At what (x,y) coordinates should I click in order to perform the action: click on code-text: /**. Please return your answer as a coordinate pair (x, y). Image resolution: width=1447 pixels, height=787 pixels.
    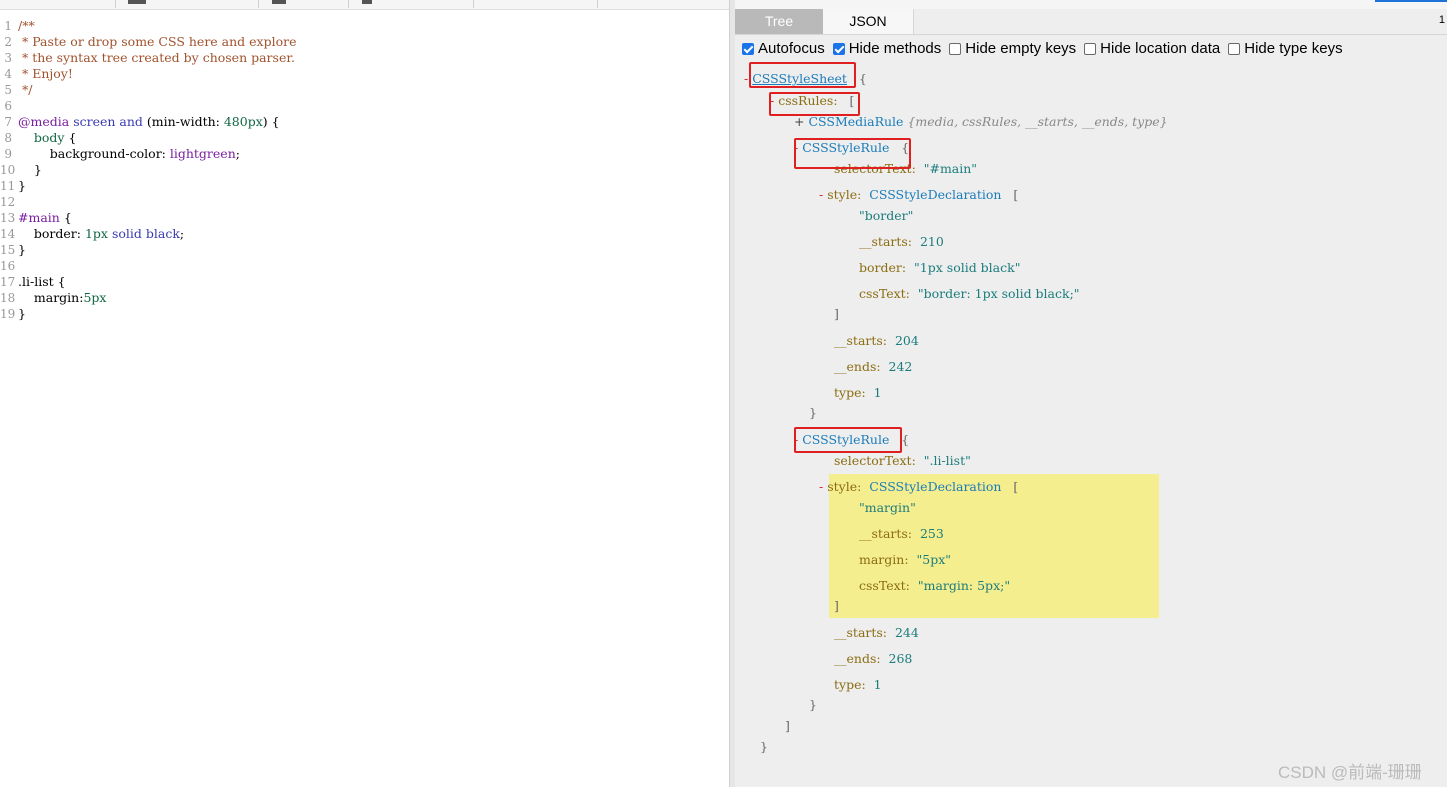
    Looking at the image, I should click on (26, 26).